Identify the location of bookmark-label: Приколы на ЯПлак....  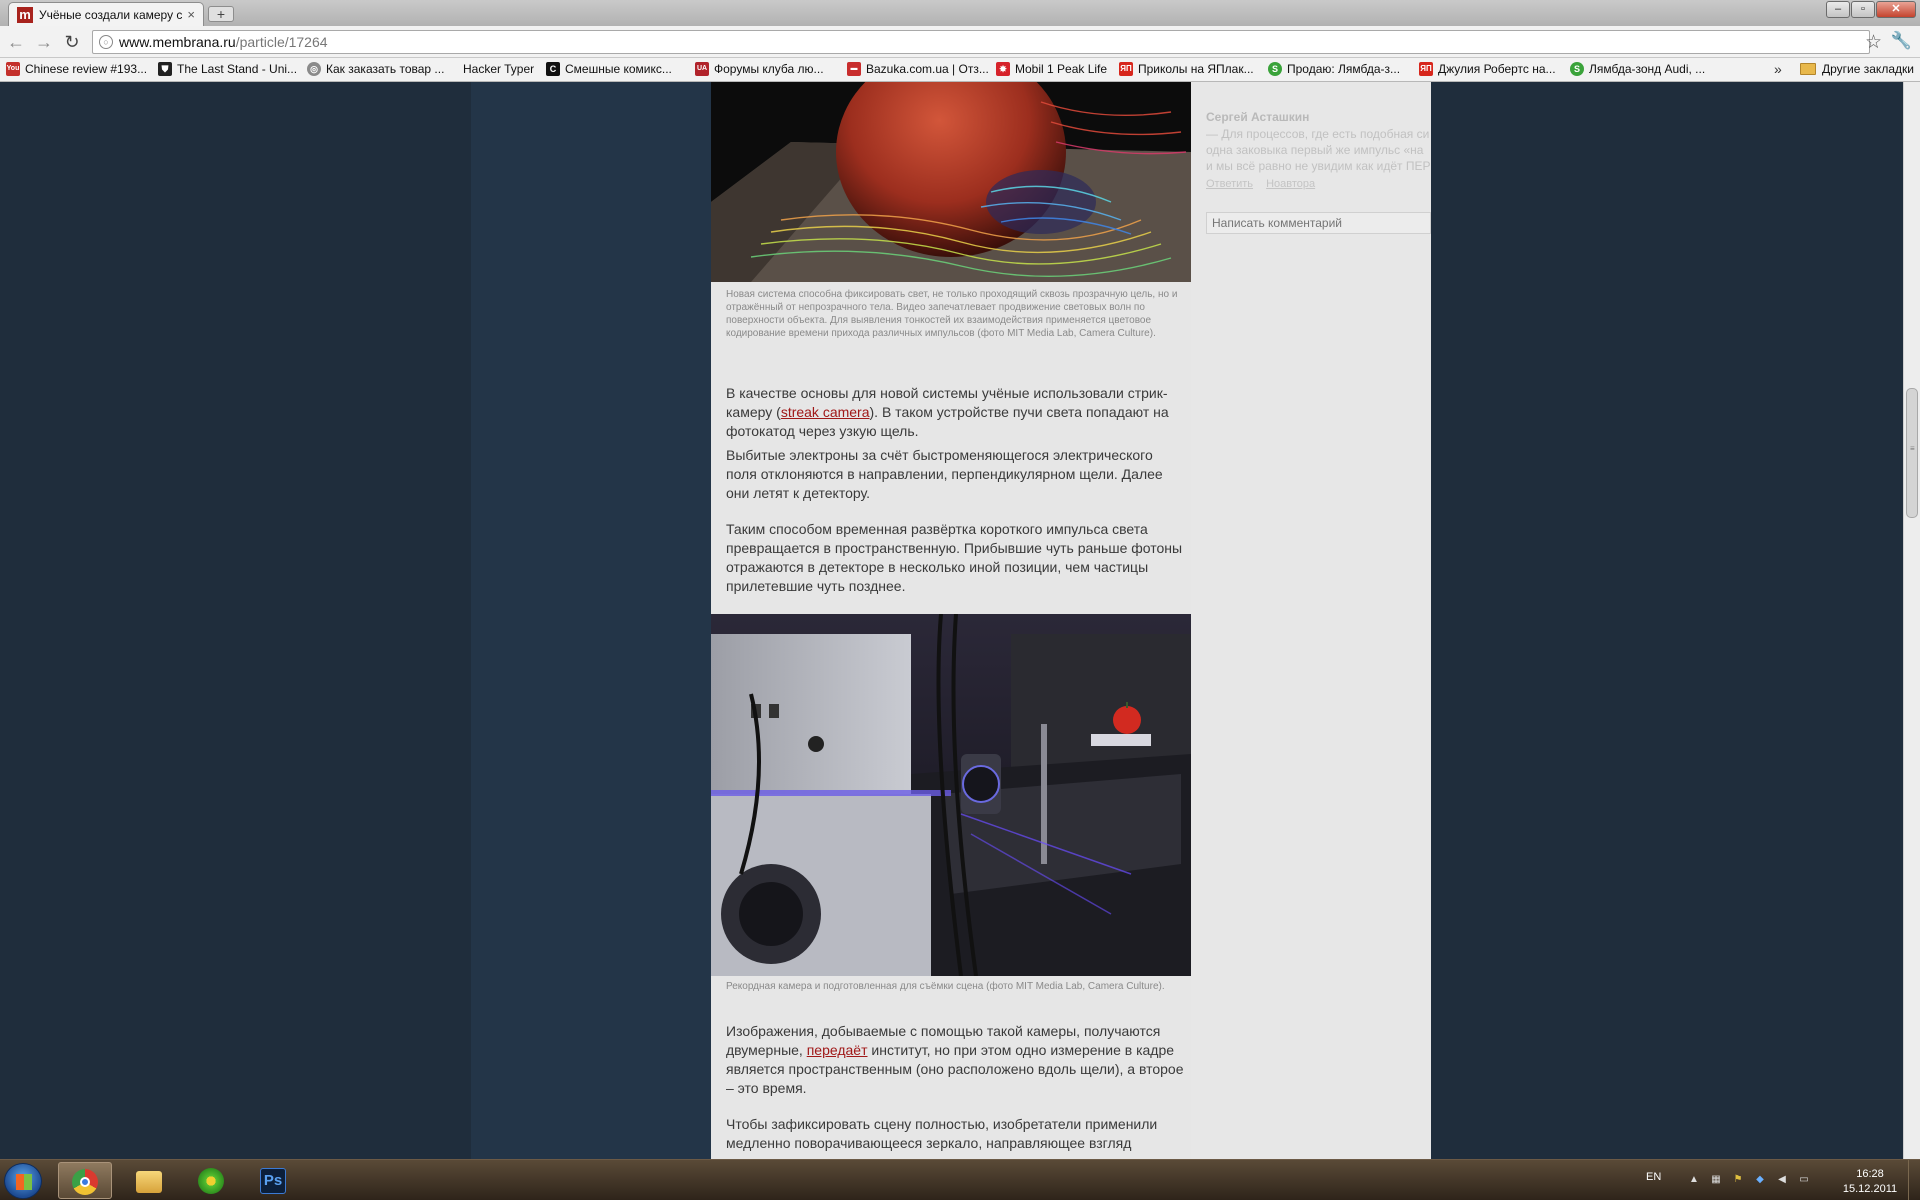
(1196, 69).